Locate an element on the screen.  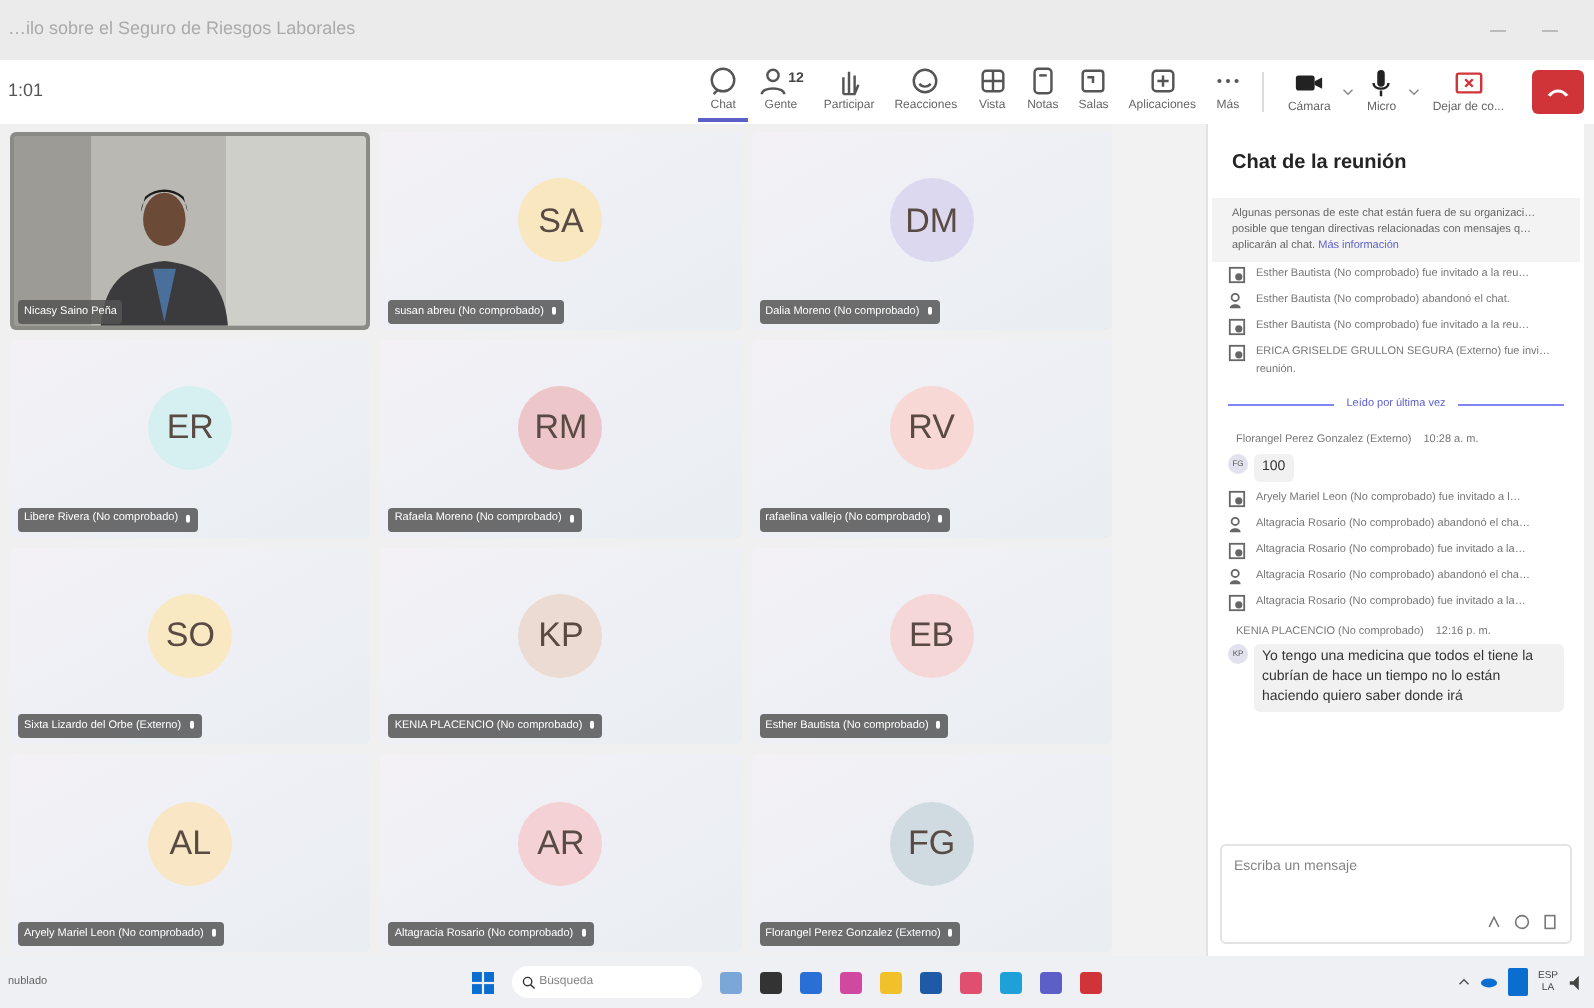
avatar: AL is located at coordinates (190, 843).